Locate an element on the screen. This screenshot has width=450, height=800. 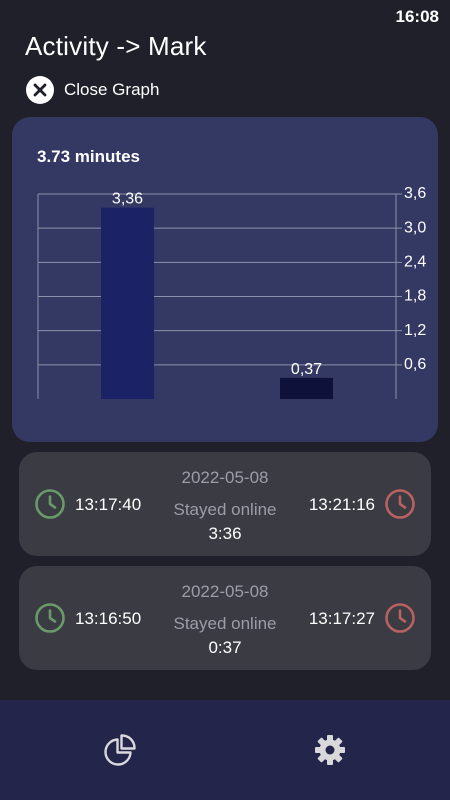
y-tick-label: 1,2 is located at coordinates (415, 330).